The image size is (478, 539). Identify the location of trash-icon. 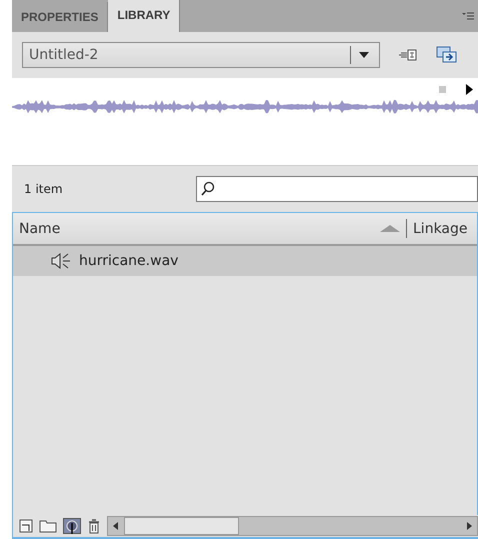
(94, 526).